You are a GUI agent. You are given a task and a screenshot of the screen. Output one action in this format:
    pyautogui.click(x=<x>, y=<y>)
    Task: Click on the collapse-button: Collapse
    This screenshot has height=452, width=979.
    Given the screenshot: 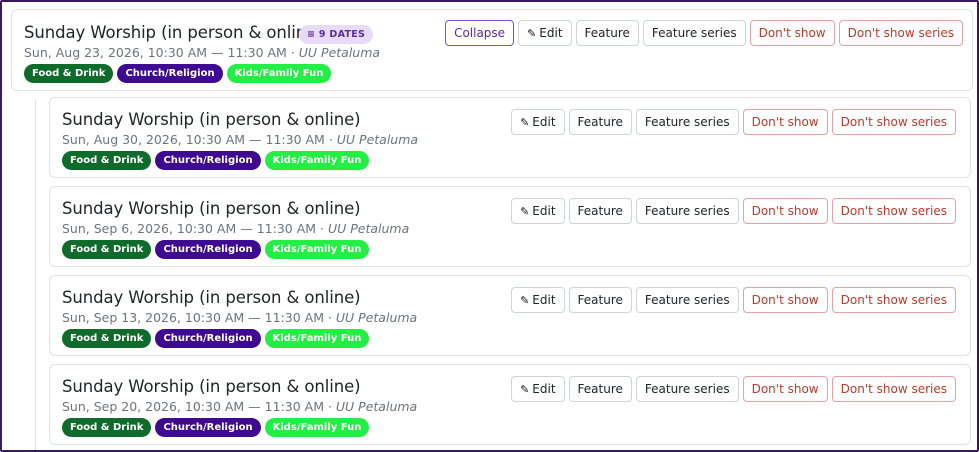 What is the action you would take?
    pyautogui.click(x=480, y=33)
    